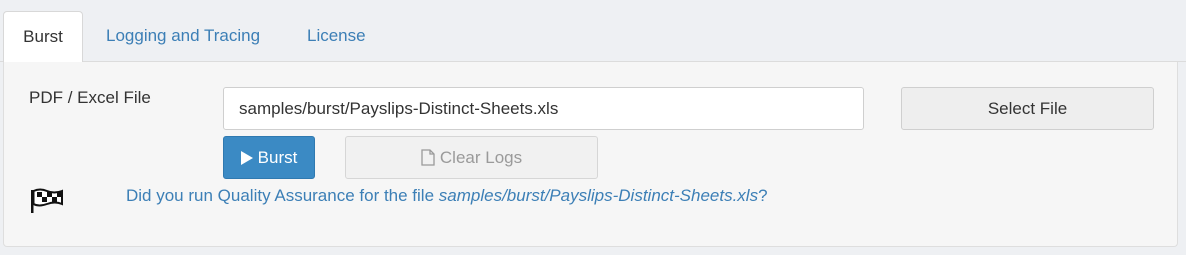  What do you see at coordinates (43, 37) in the screenshot?
I see `tab-burst: Burst` at bounding box center [43, 37].